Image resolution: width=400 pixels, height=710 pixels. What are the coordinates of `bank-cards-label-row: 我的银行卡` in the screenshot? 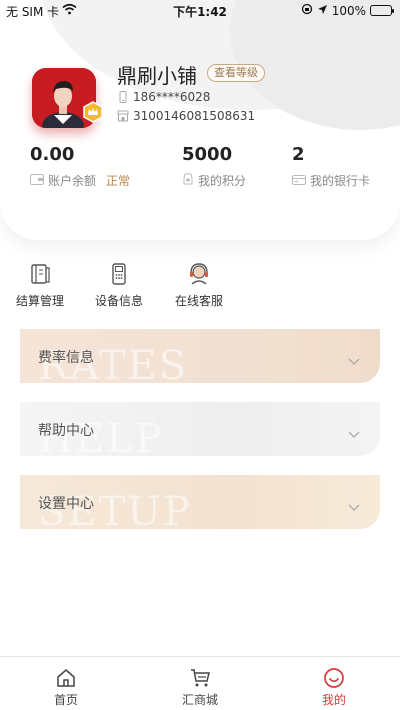 It's located at (331, 180).